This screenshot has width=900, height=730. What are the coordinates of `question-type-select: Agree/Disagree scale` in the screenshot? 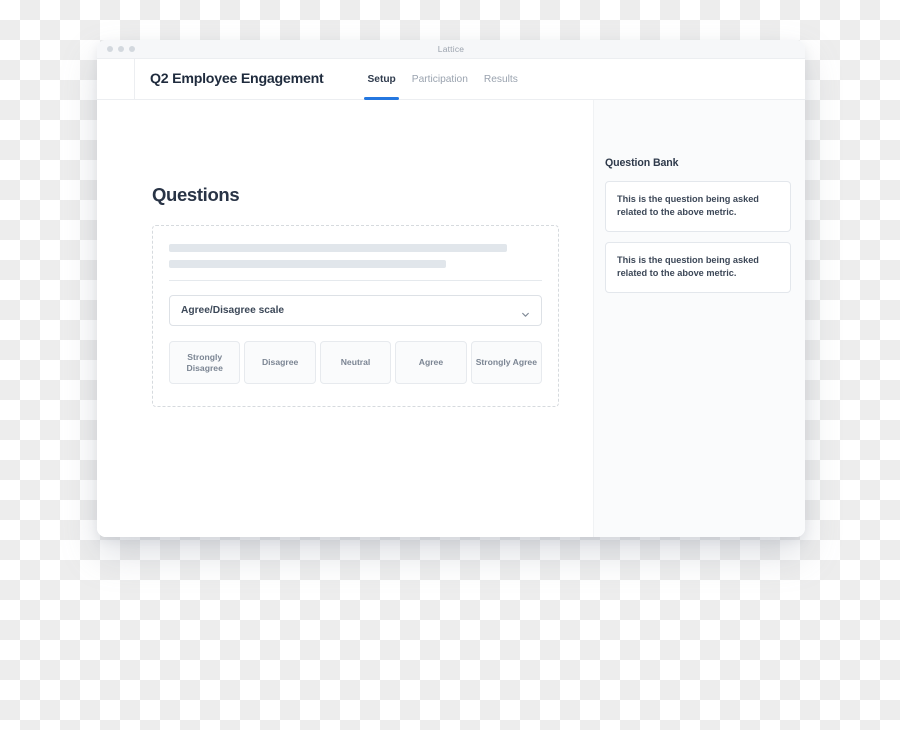 It's located at (355, 310).